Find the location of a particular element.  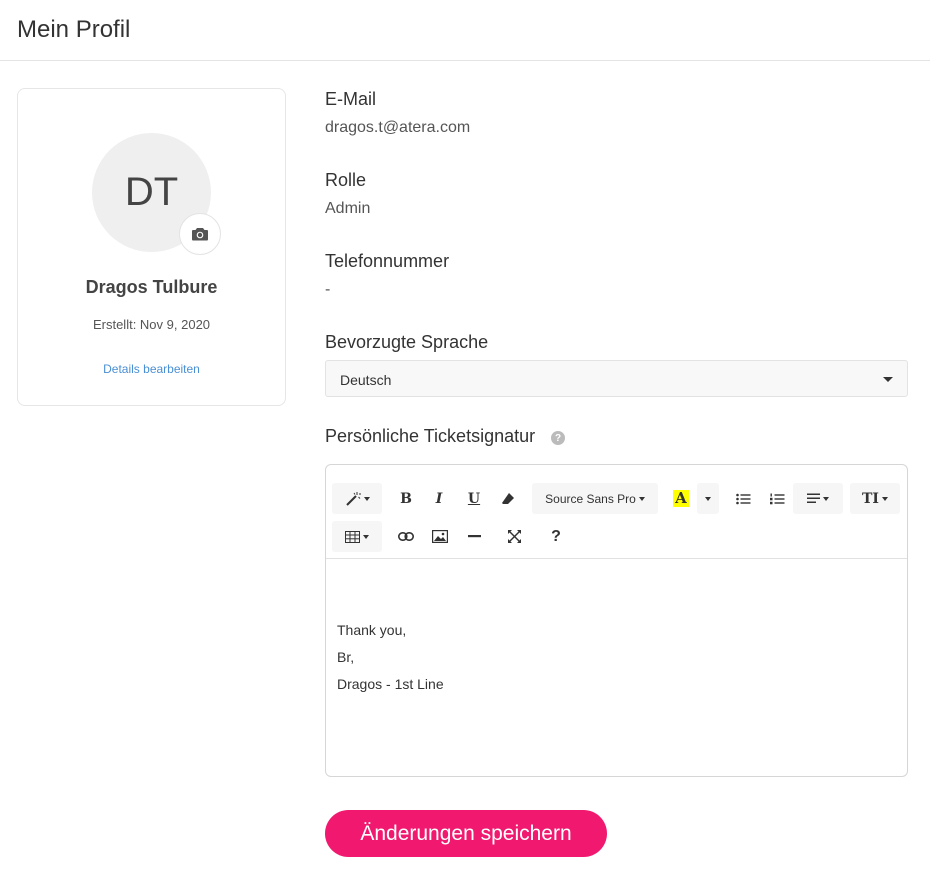

phone-value: - is located at coordinates (328, 289).